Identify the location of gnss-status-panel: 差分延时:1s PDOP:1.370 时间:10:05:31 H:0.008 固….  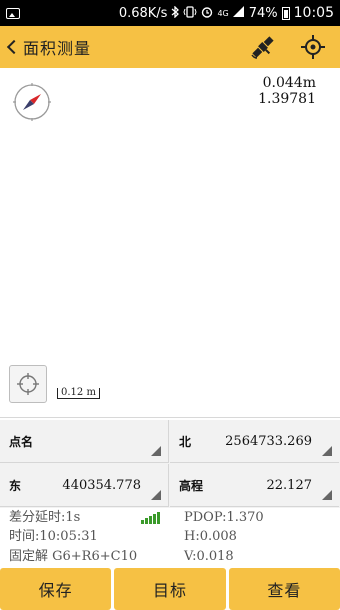
(170, 538).